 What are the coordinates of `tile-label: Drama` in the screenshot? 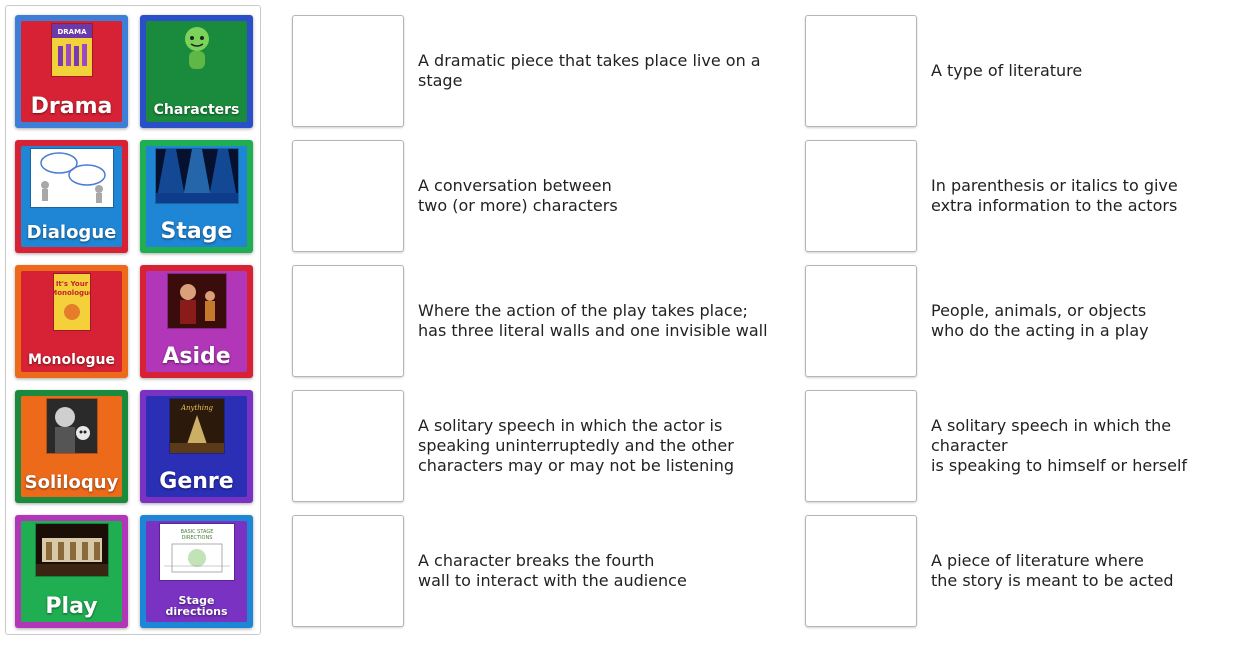 It's located at (71, 106).